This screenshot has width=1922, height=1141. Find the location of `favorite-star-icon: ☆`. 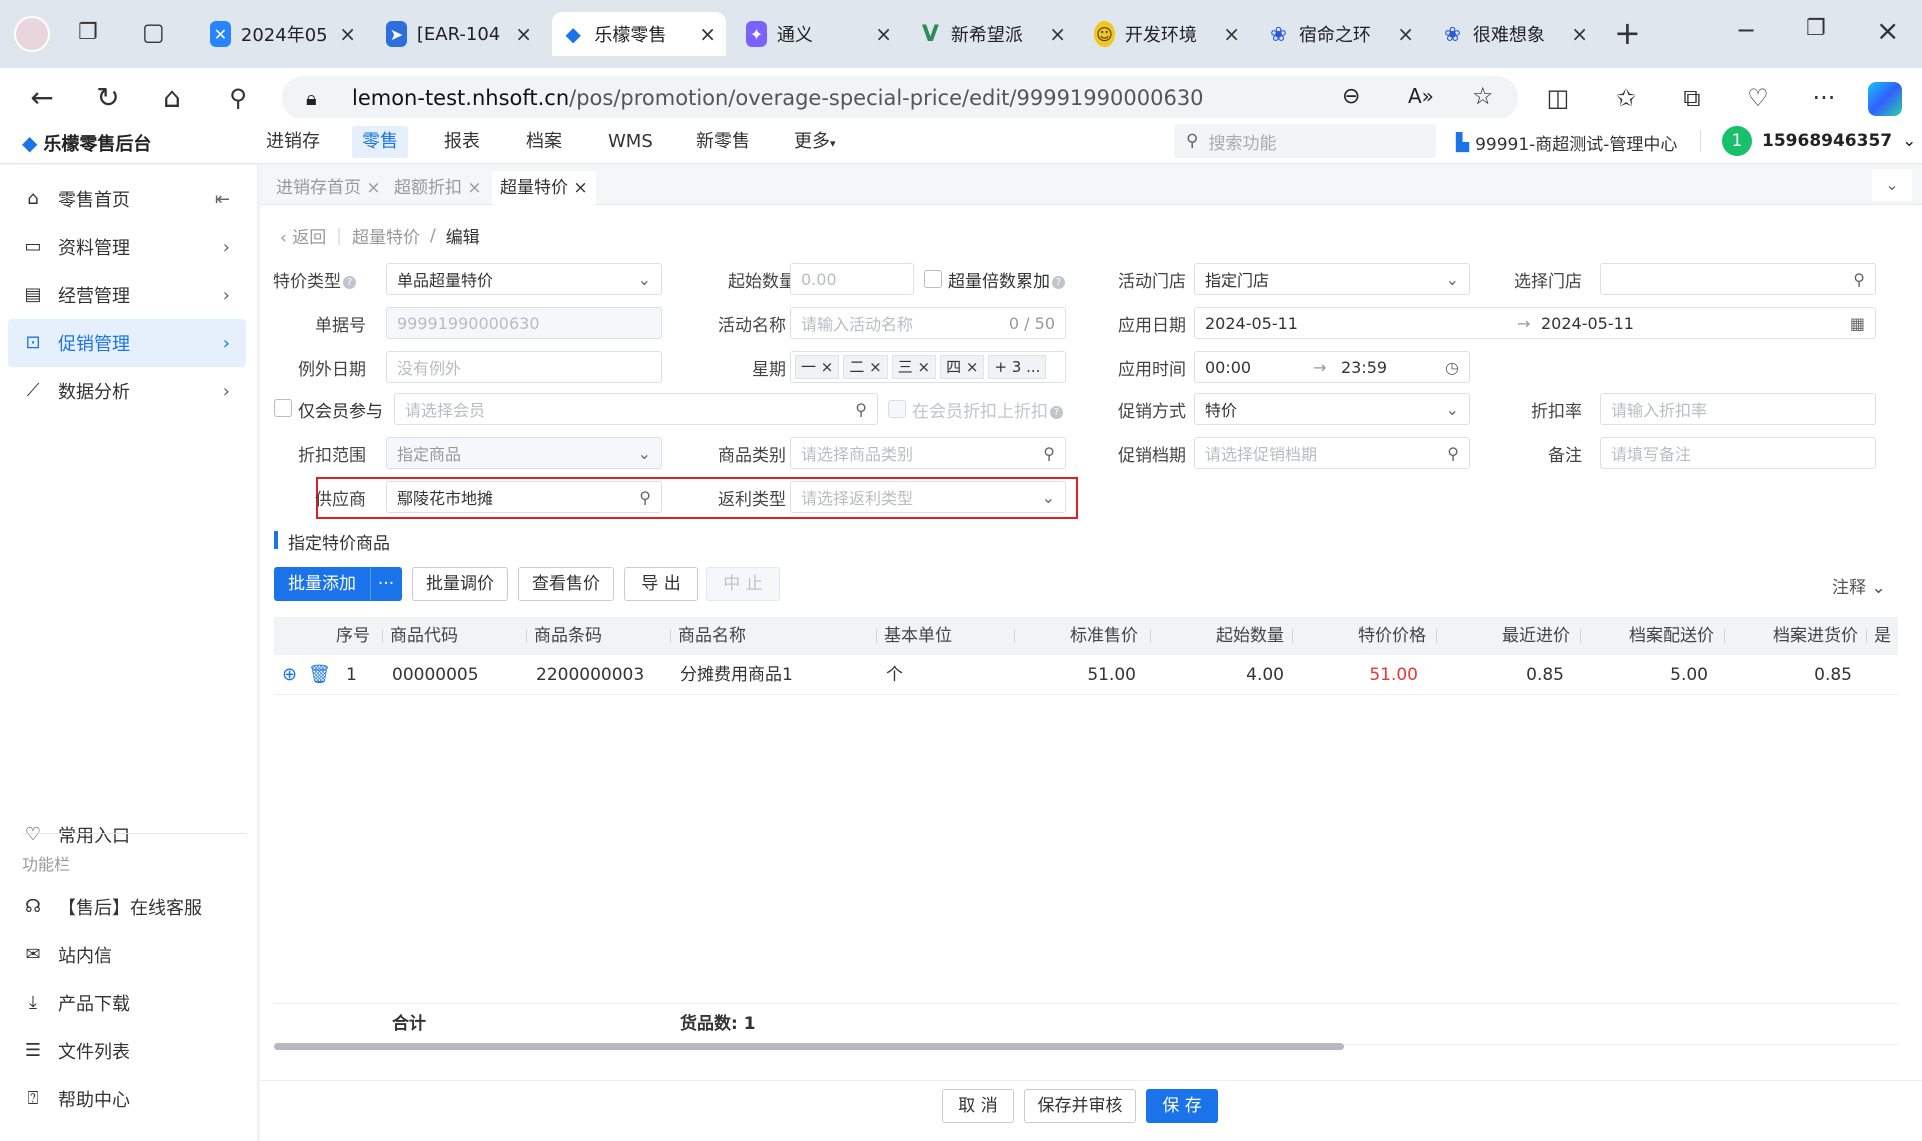

favorite-star-icon: ☆ is located at coordinates (1483, 96).